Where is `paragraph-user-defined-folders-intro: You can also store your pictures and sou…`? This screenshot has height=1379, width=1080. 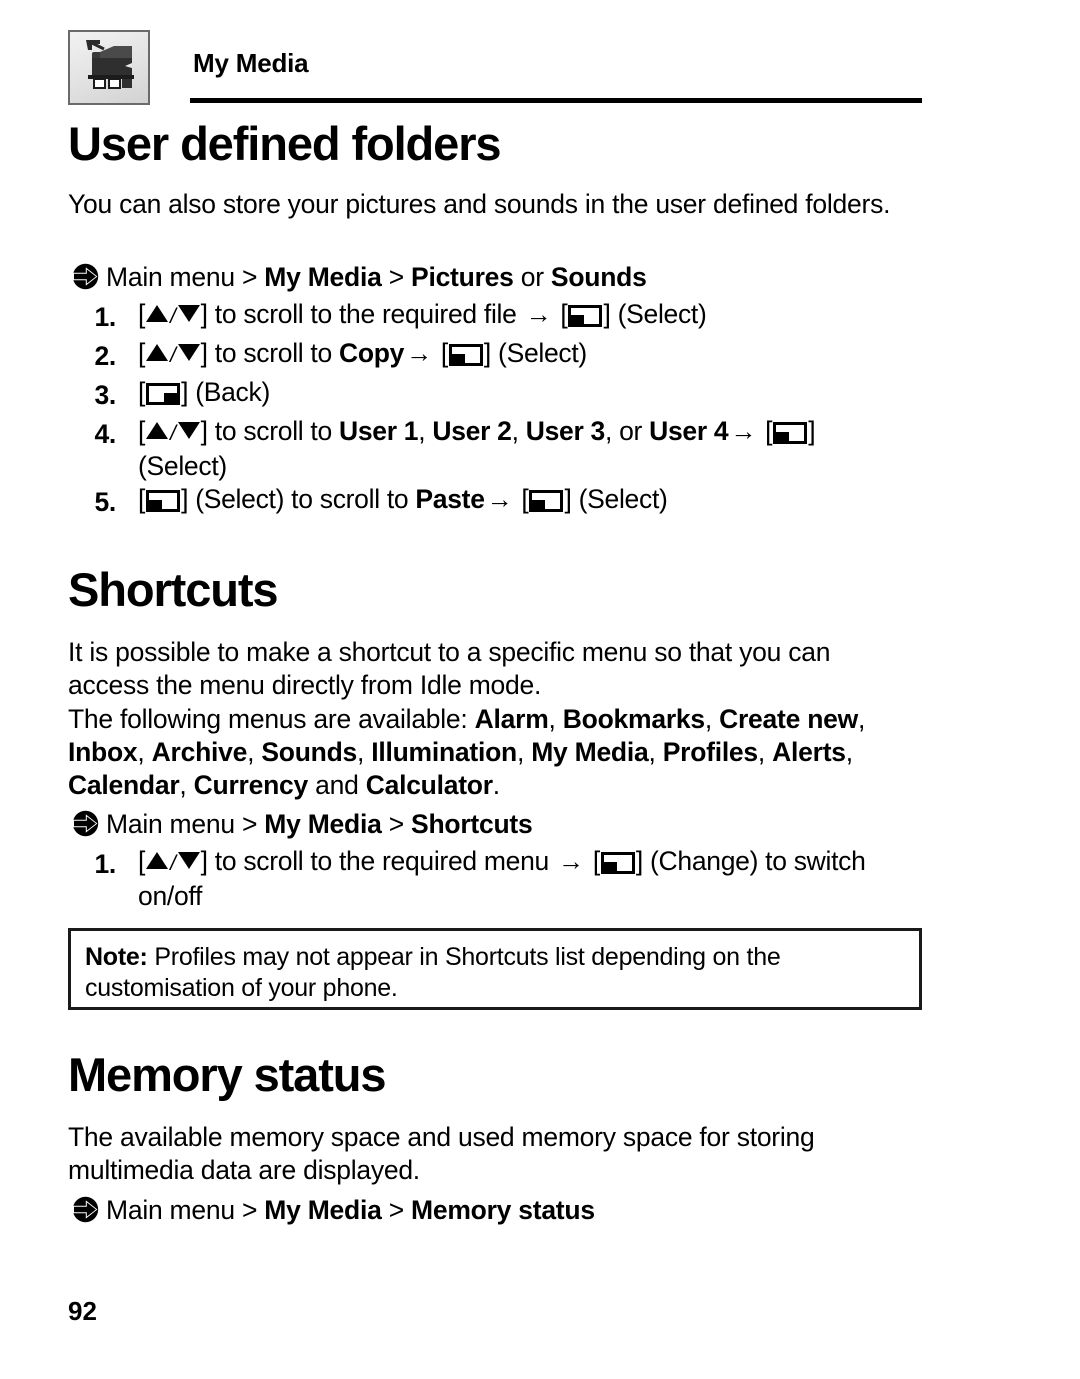
paragraph-user-defined-folders-intro: You can also store your pictures and sou… is located at coordinates (479, 204).